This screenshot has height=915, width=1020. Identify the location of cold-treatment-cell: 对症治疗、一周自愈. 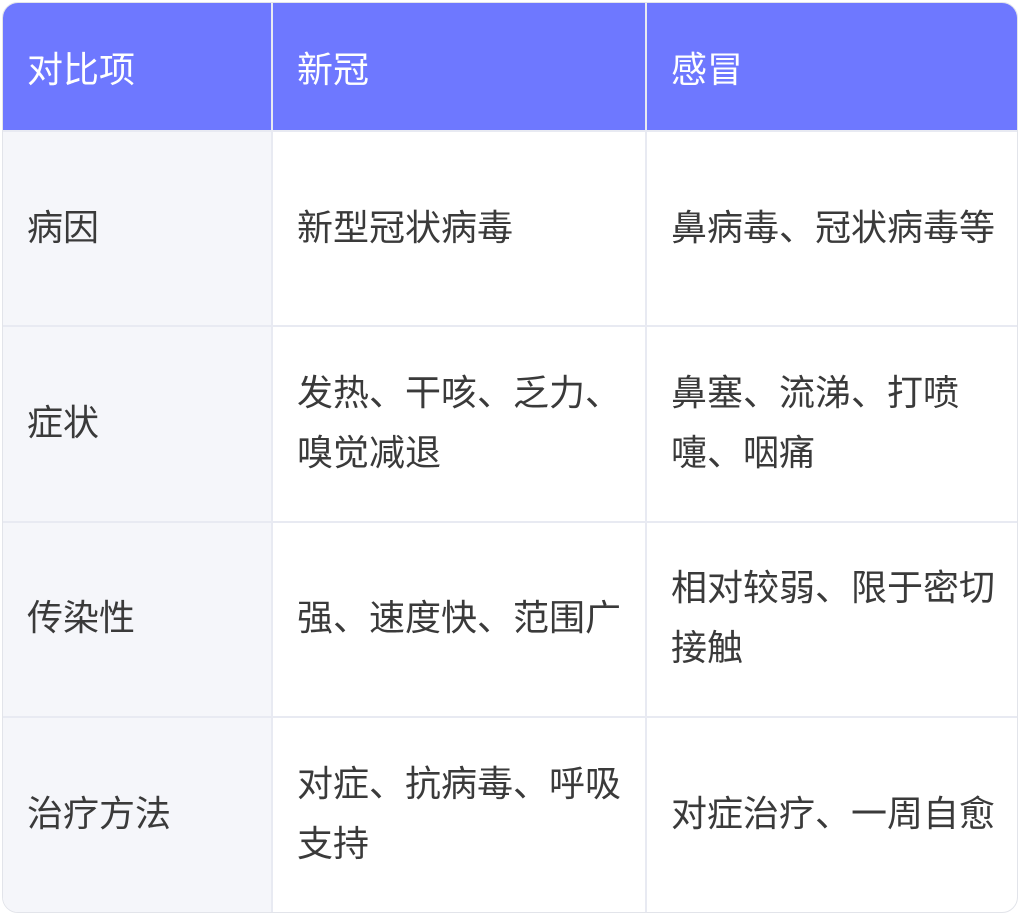
(833, 814).